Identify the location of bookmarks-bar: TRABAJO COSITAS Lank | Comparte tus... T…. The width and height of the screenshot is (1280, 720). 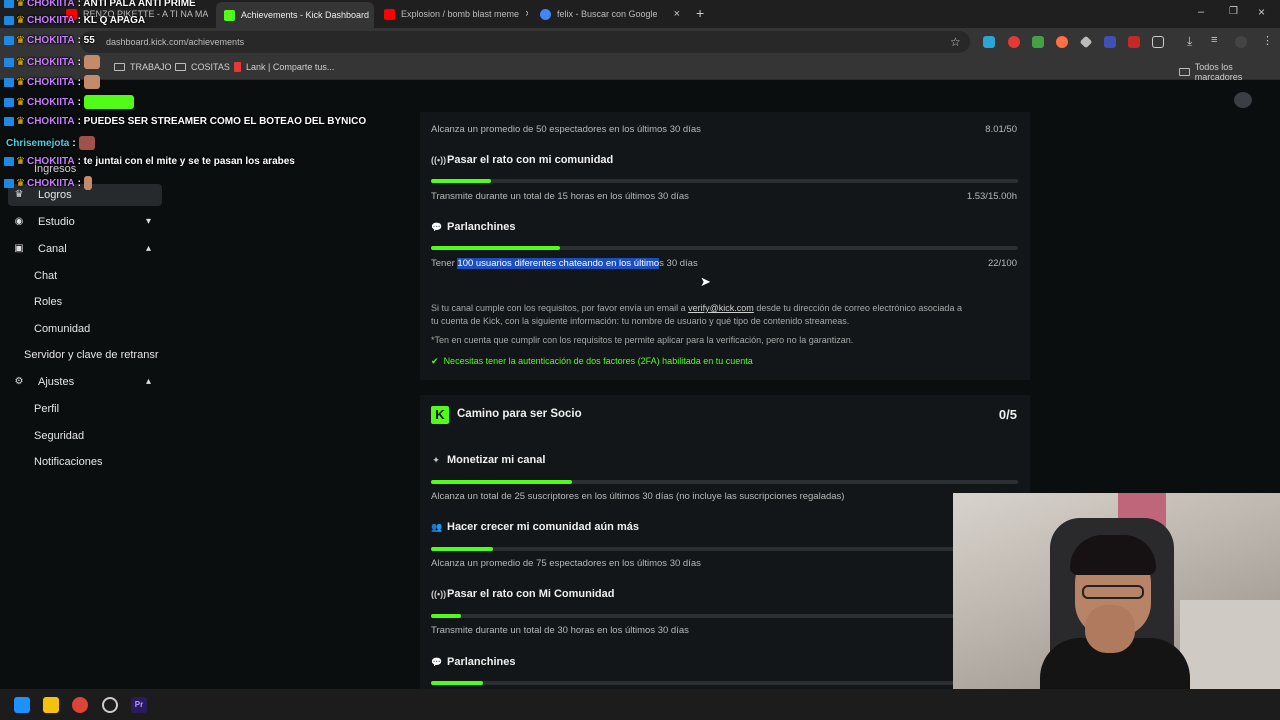
(640, 69).